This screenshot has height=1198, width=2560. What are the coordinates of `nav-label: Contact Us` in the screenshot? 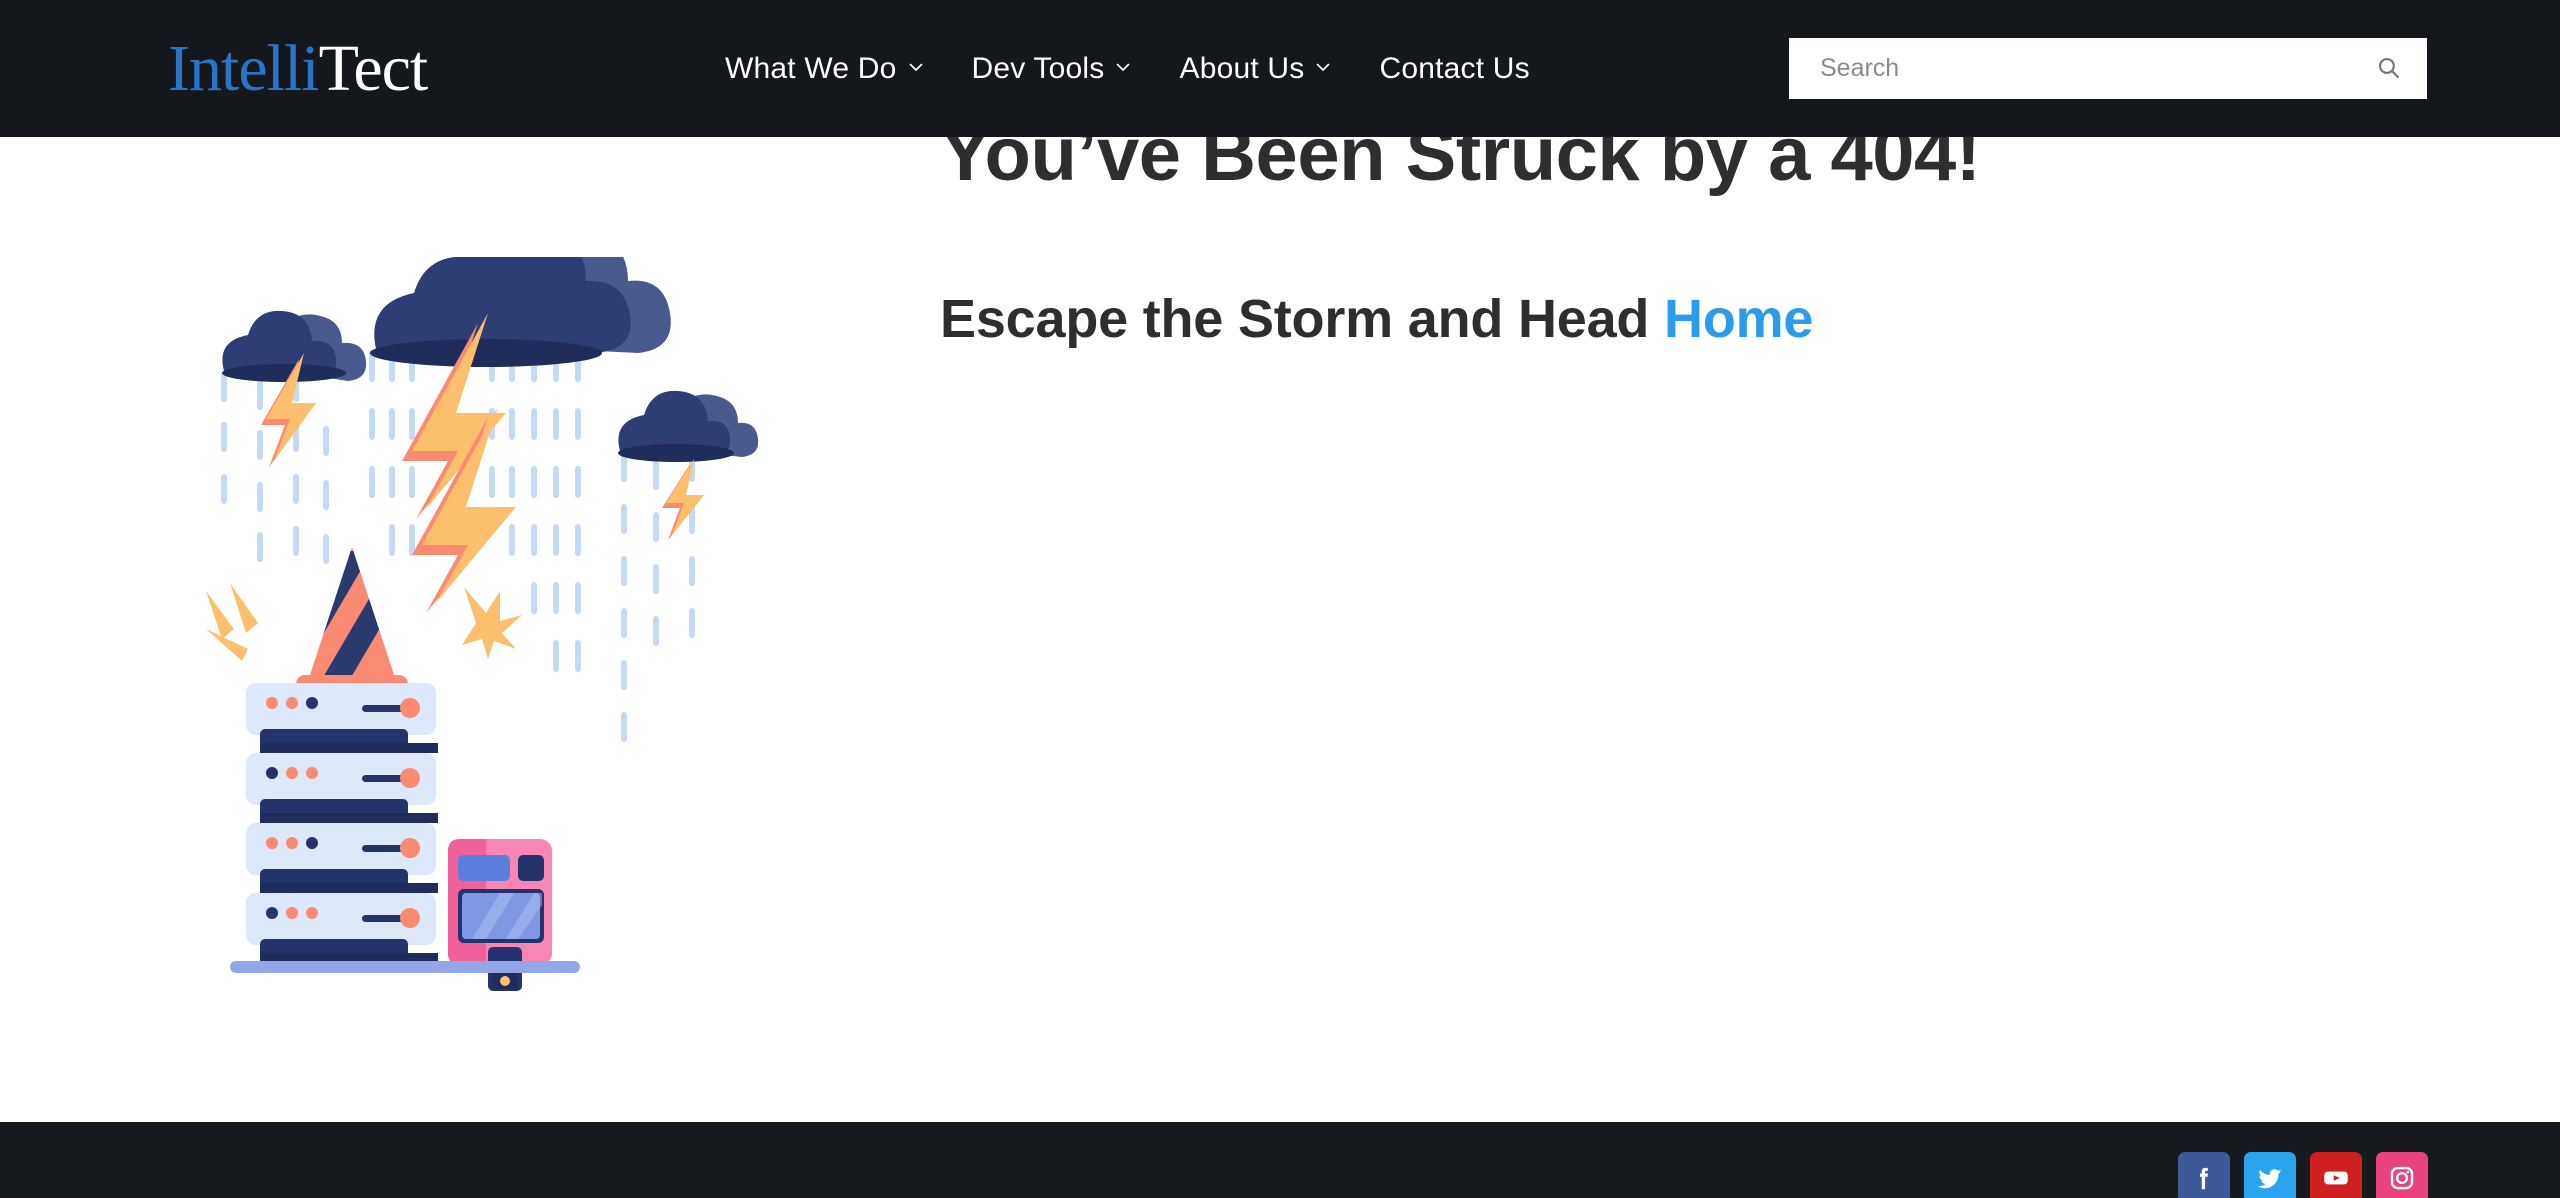 It's located at (1454, 68).